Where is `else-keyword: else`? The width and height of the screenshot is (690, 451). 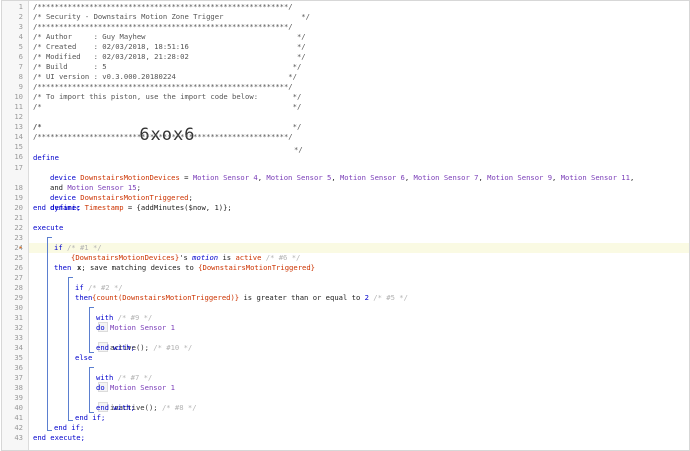
else-keyword: else is located at coordinates (83, 358).